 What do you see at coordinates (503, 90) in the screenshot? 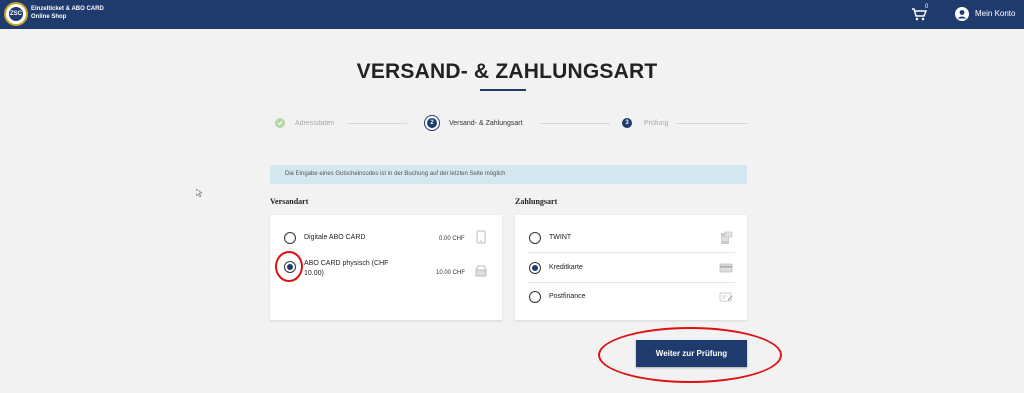
I see `title-underline` at bounding box center [503, 90].